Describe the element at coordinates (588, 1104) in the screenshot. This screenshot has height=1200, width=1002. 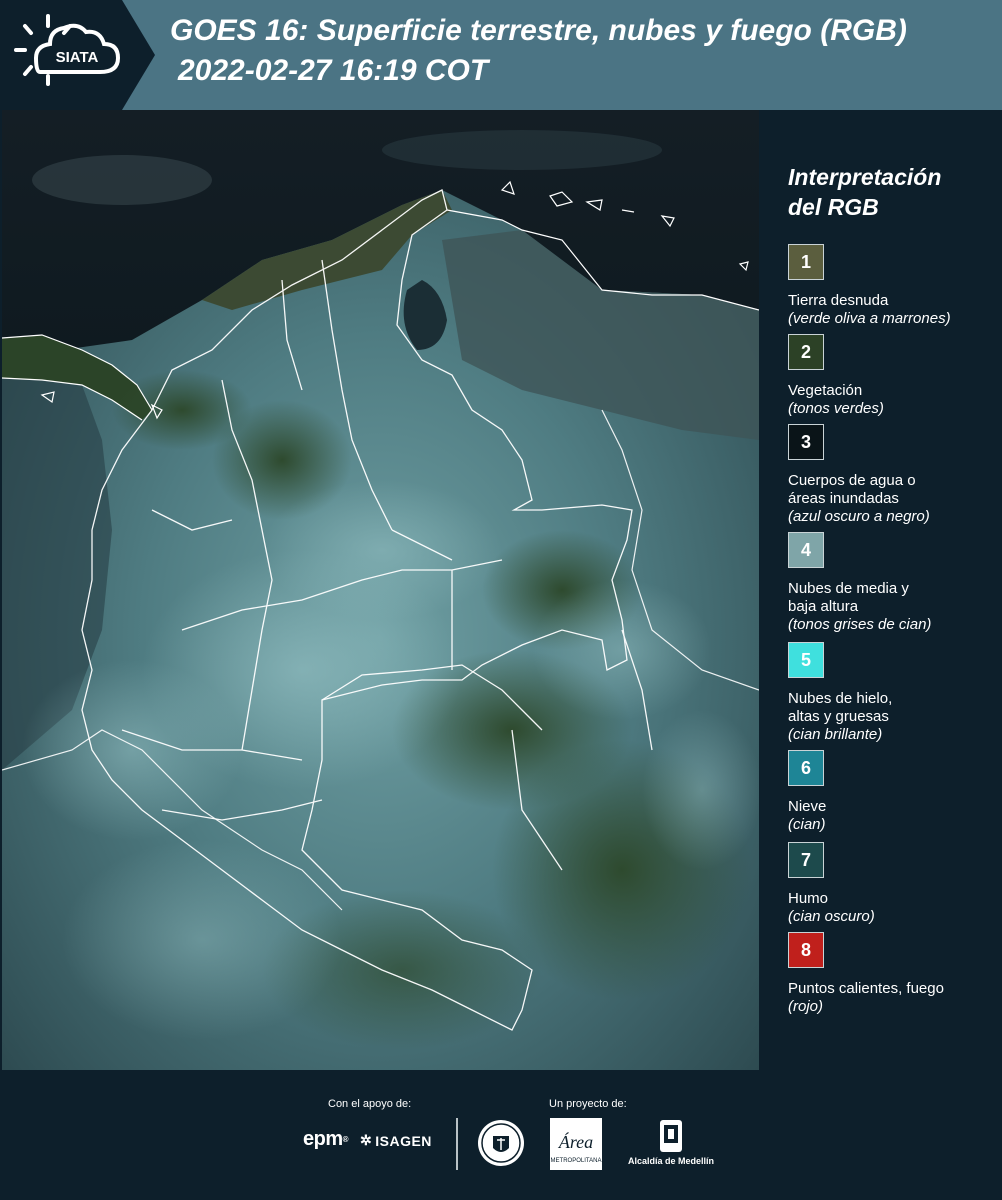
I see `project-caption: Un proyecto de:` at that location.